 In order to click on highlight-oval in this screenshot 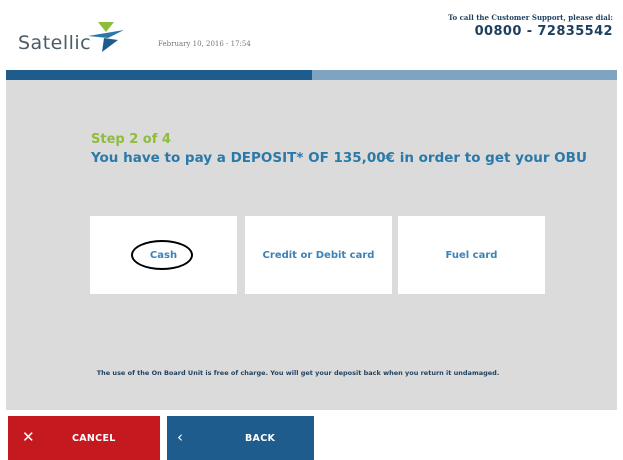, I will do `click(162, 255)`.